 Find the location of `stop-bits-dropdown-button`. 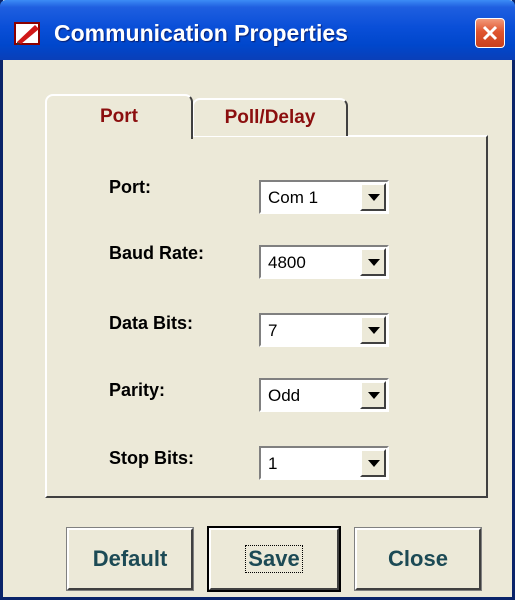

stop-bits-dropdown-button is located at coordinates (373, 463).